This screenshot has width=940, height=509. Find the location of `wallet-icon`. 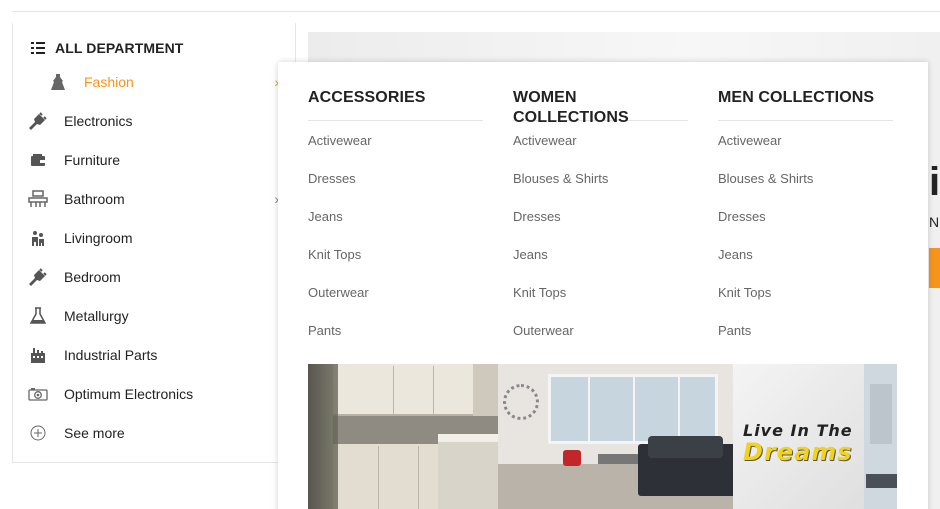

wallet-icon is located at coordinates (38, 160).